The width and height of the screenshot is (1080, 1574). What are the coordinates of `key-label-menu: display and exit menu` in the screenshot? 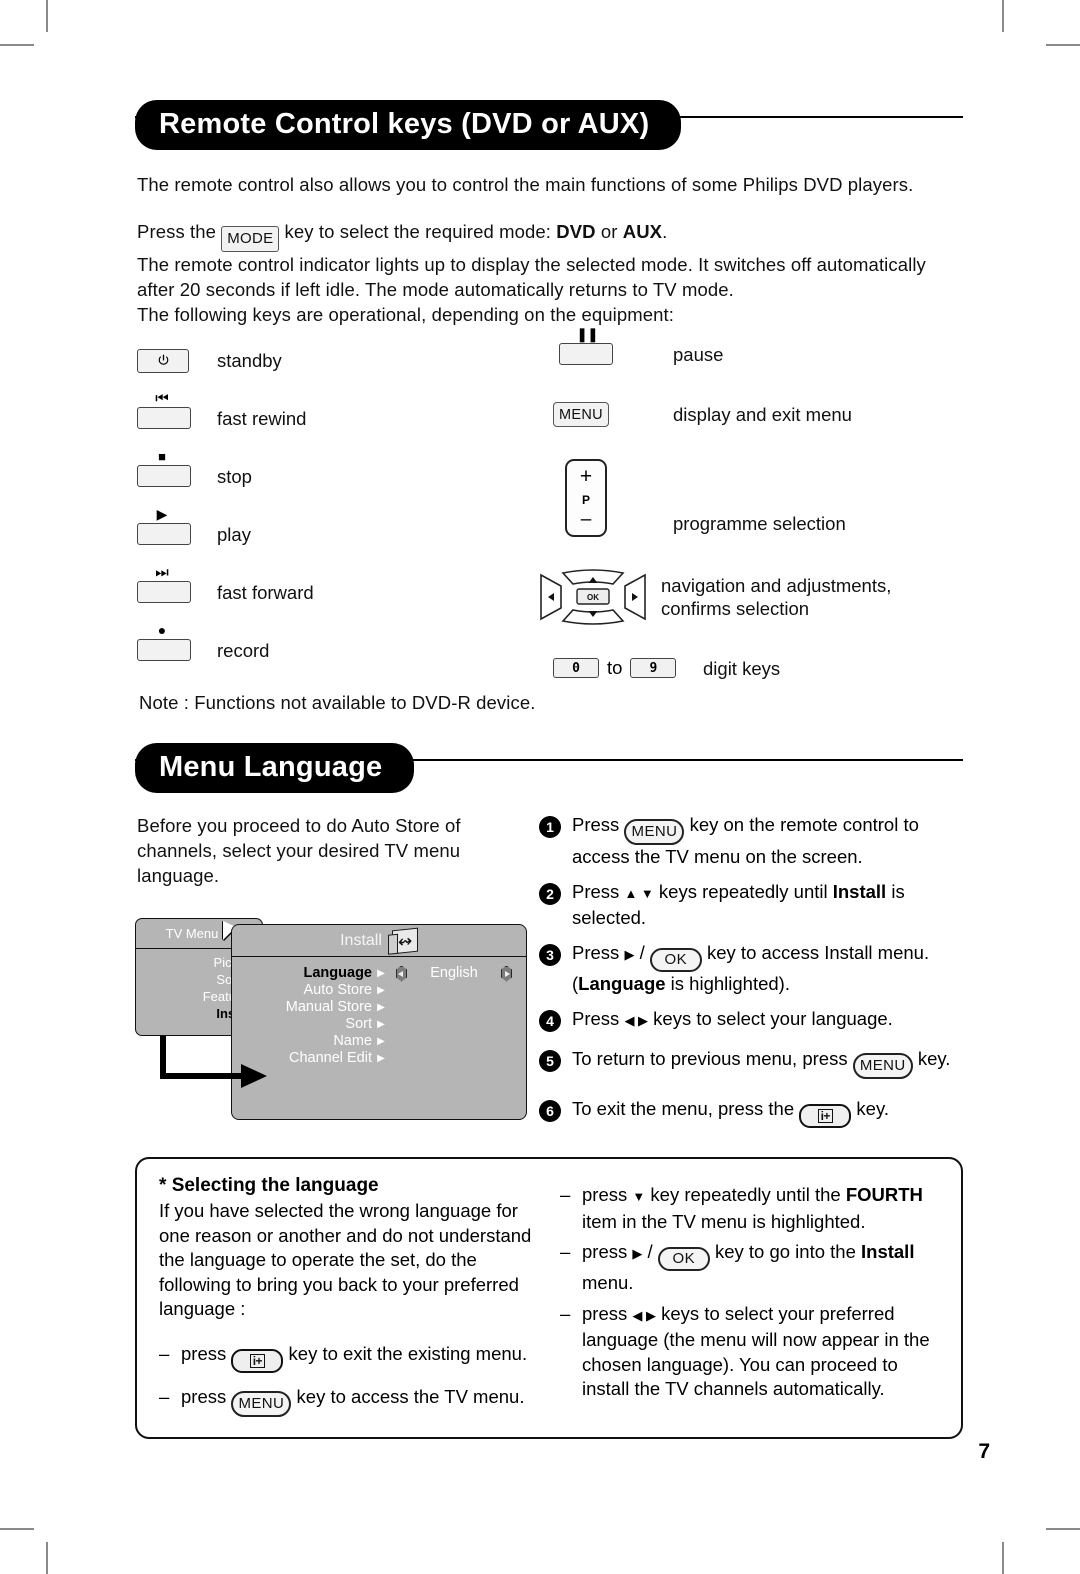 It's located at (762, 414).